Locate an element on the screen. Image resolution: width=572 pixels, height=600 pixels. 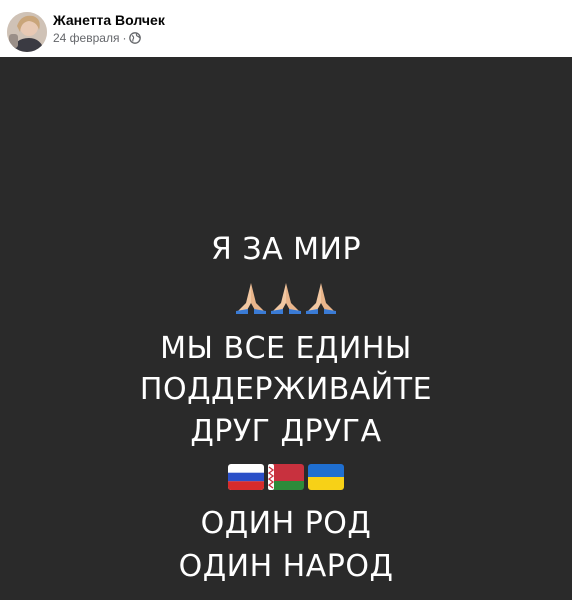
image-text-line: ДРУГ ДРУГА is located at coordinates (286, 431).